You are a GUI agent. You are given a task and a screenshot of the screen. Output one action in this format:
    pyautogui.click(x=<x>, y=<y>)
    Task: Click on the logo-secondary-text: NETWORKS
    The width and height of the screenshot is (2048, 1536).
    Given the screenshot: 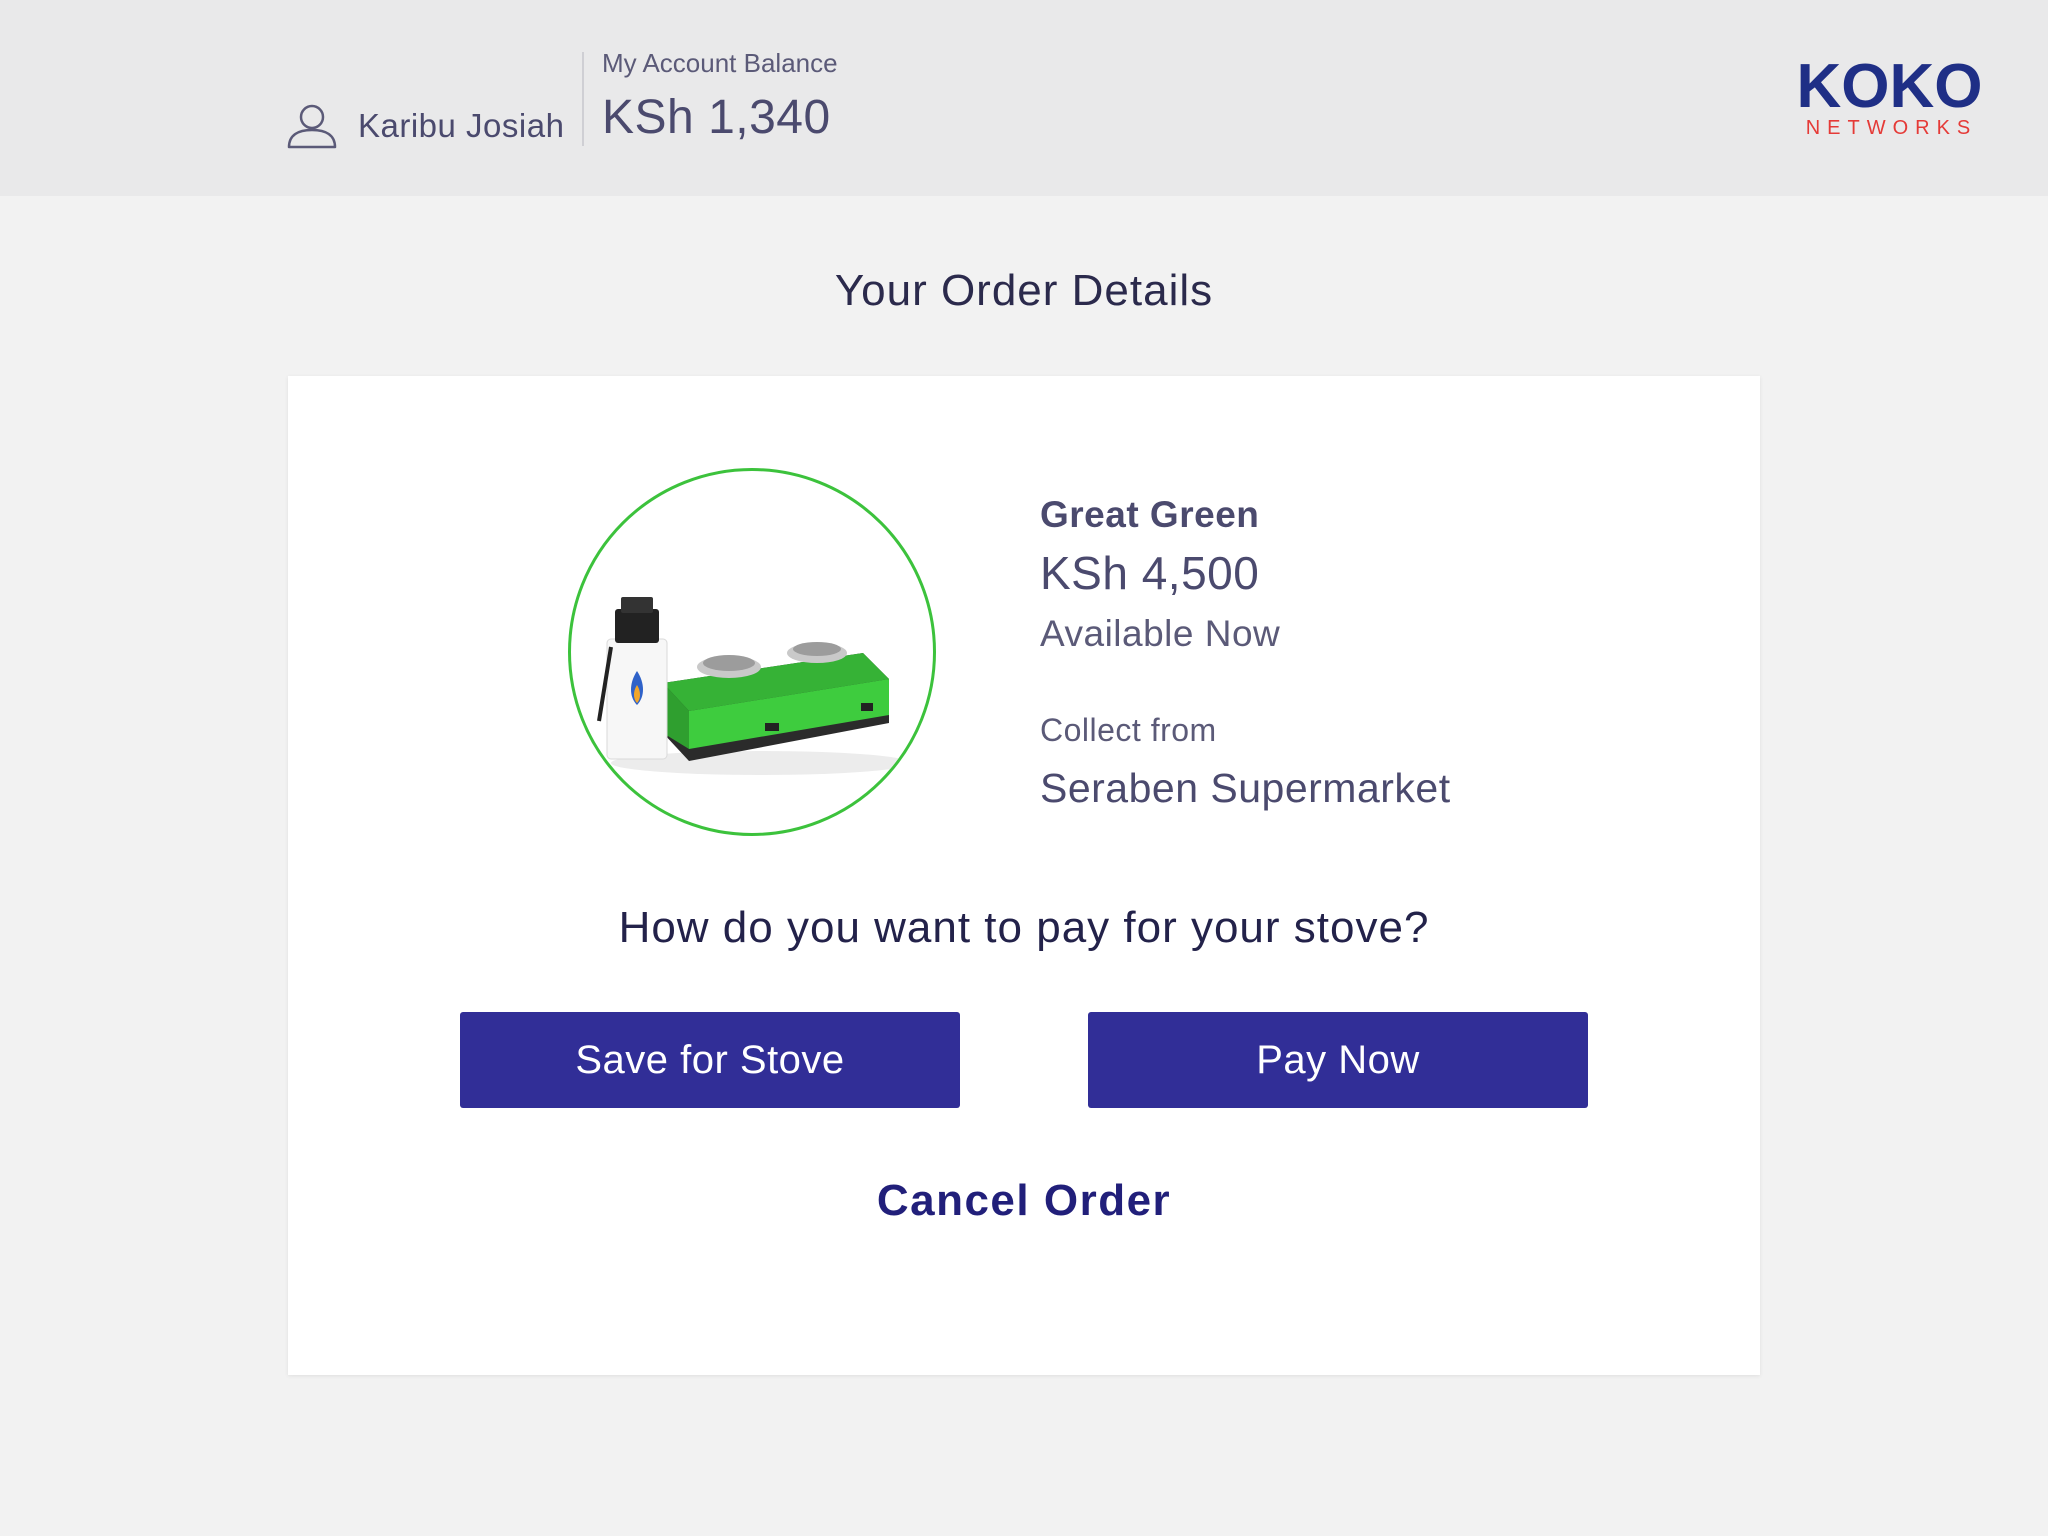 What is the action you would take?
    pyautogui.click(x=1891, y=128)
    